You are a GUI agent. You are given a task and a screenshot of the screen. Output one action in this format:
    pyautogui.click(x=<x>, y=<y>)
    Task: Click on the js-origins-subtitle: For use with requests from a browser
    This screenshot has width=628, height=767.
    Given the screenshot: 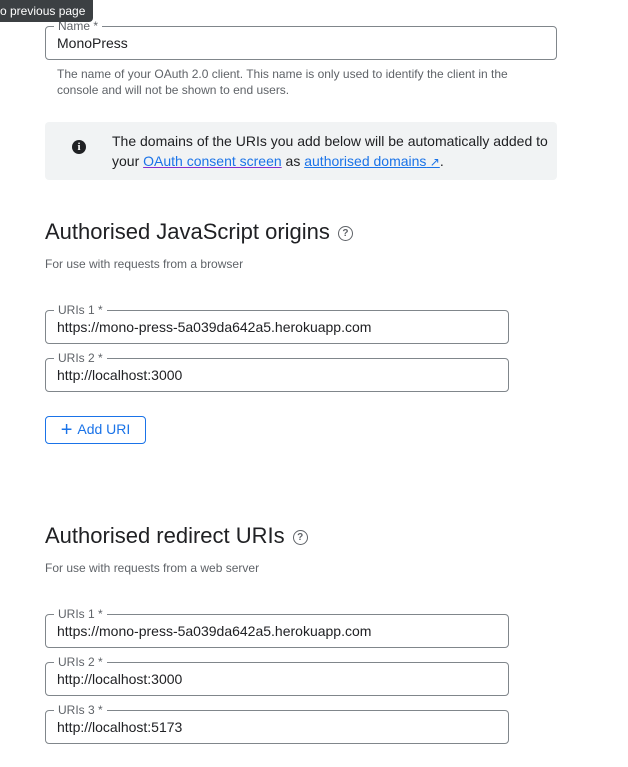 What is the action you would take?
    pyautogui.click(x=144, y=264)
    